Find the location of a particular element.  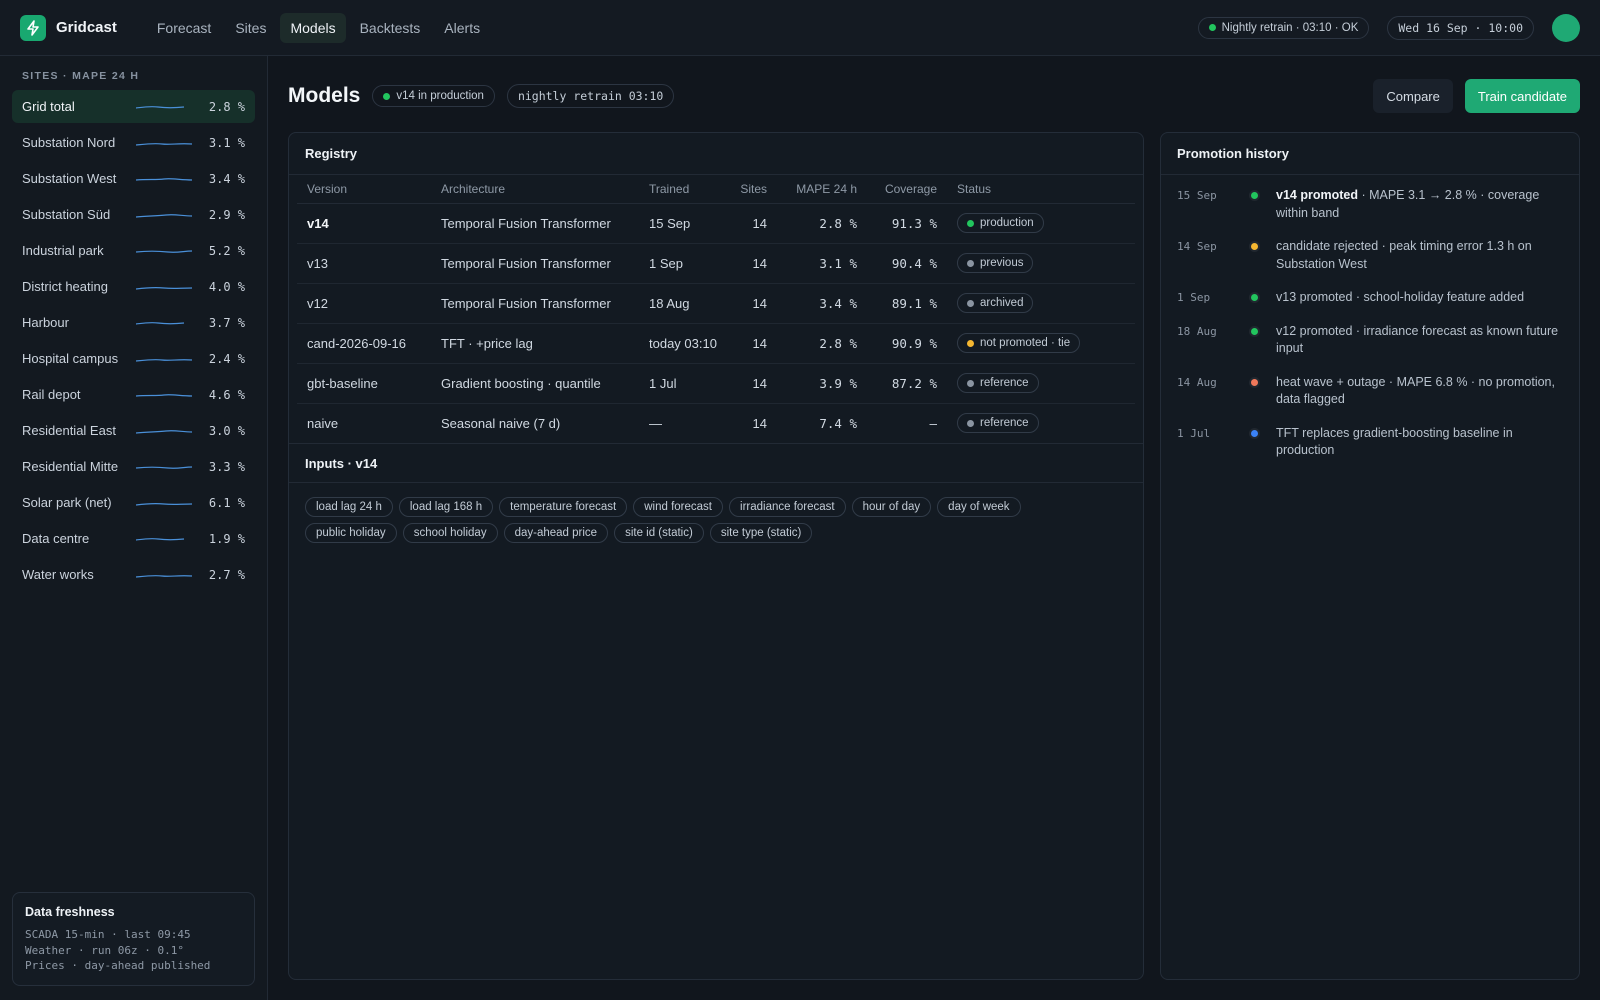

freshness-weather: Weather · run 06z · 0.1° is located at coordinates (104, 950).